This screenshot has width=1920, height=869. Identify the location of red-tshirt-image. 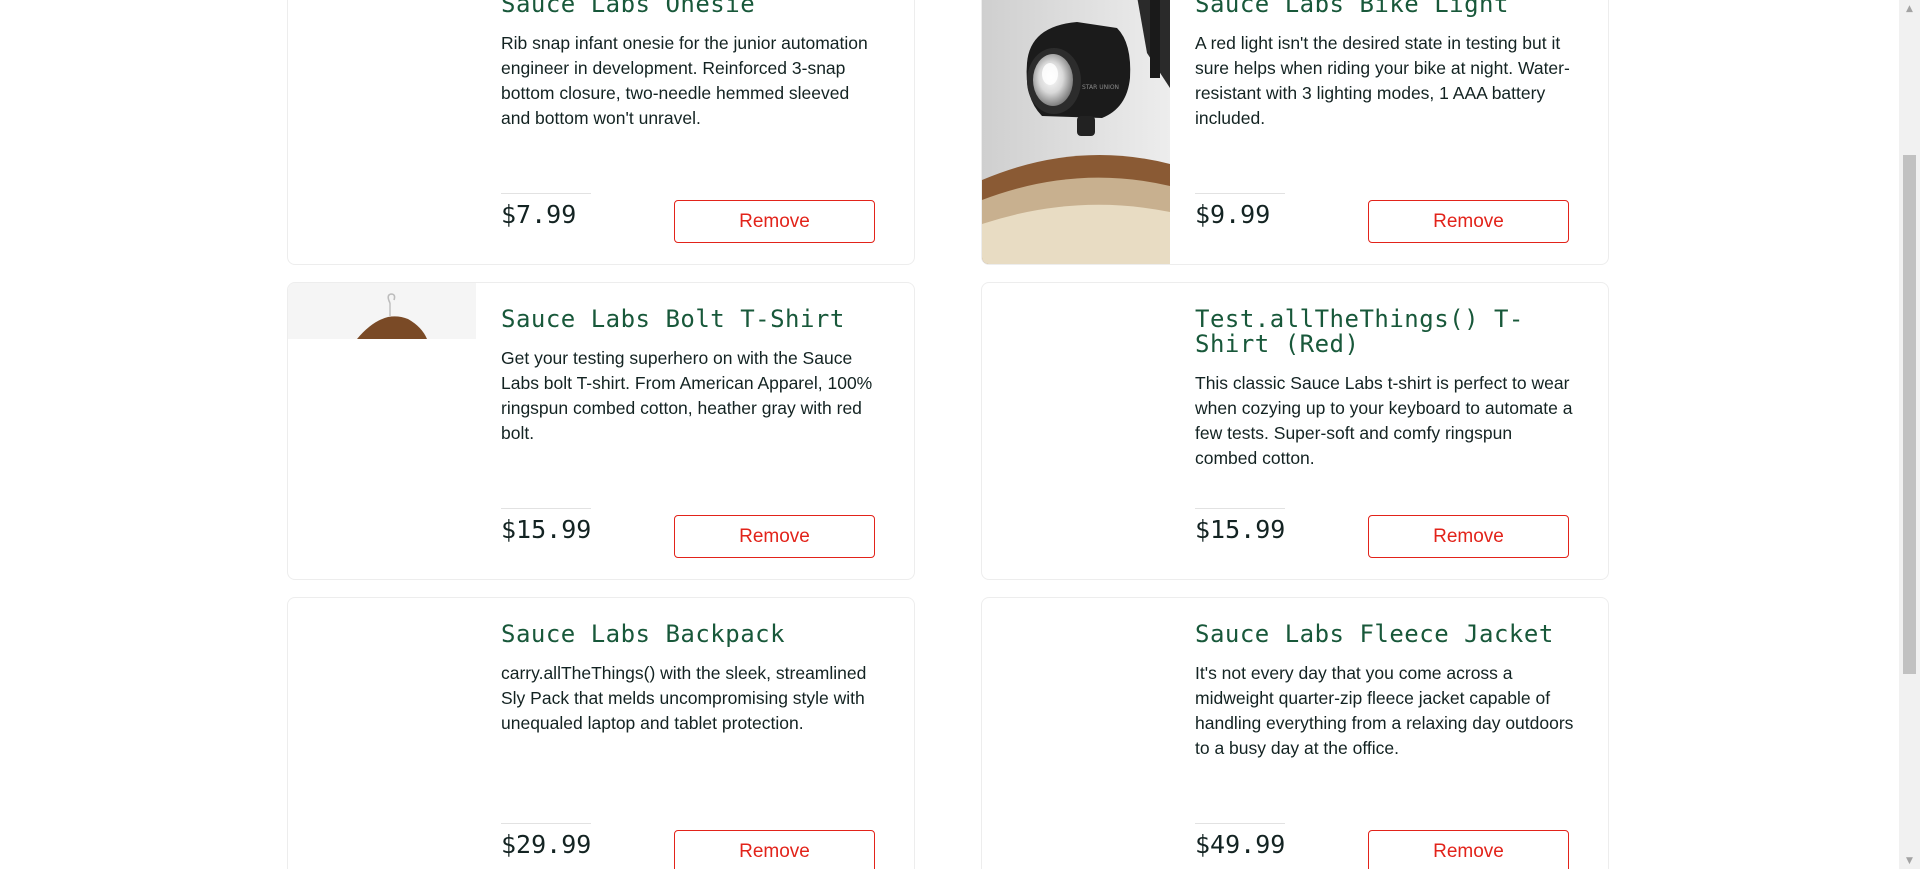
(1076, 431).